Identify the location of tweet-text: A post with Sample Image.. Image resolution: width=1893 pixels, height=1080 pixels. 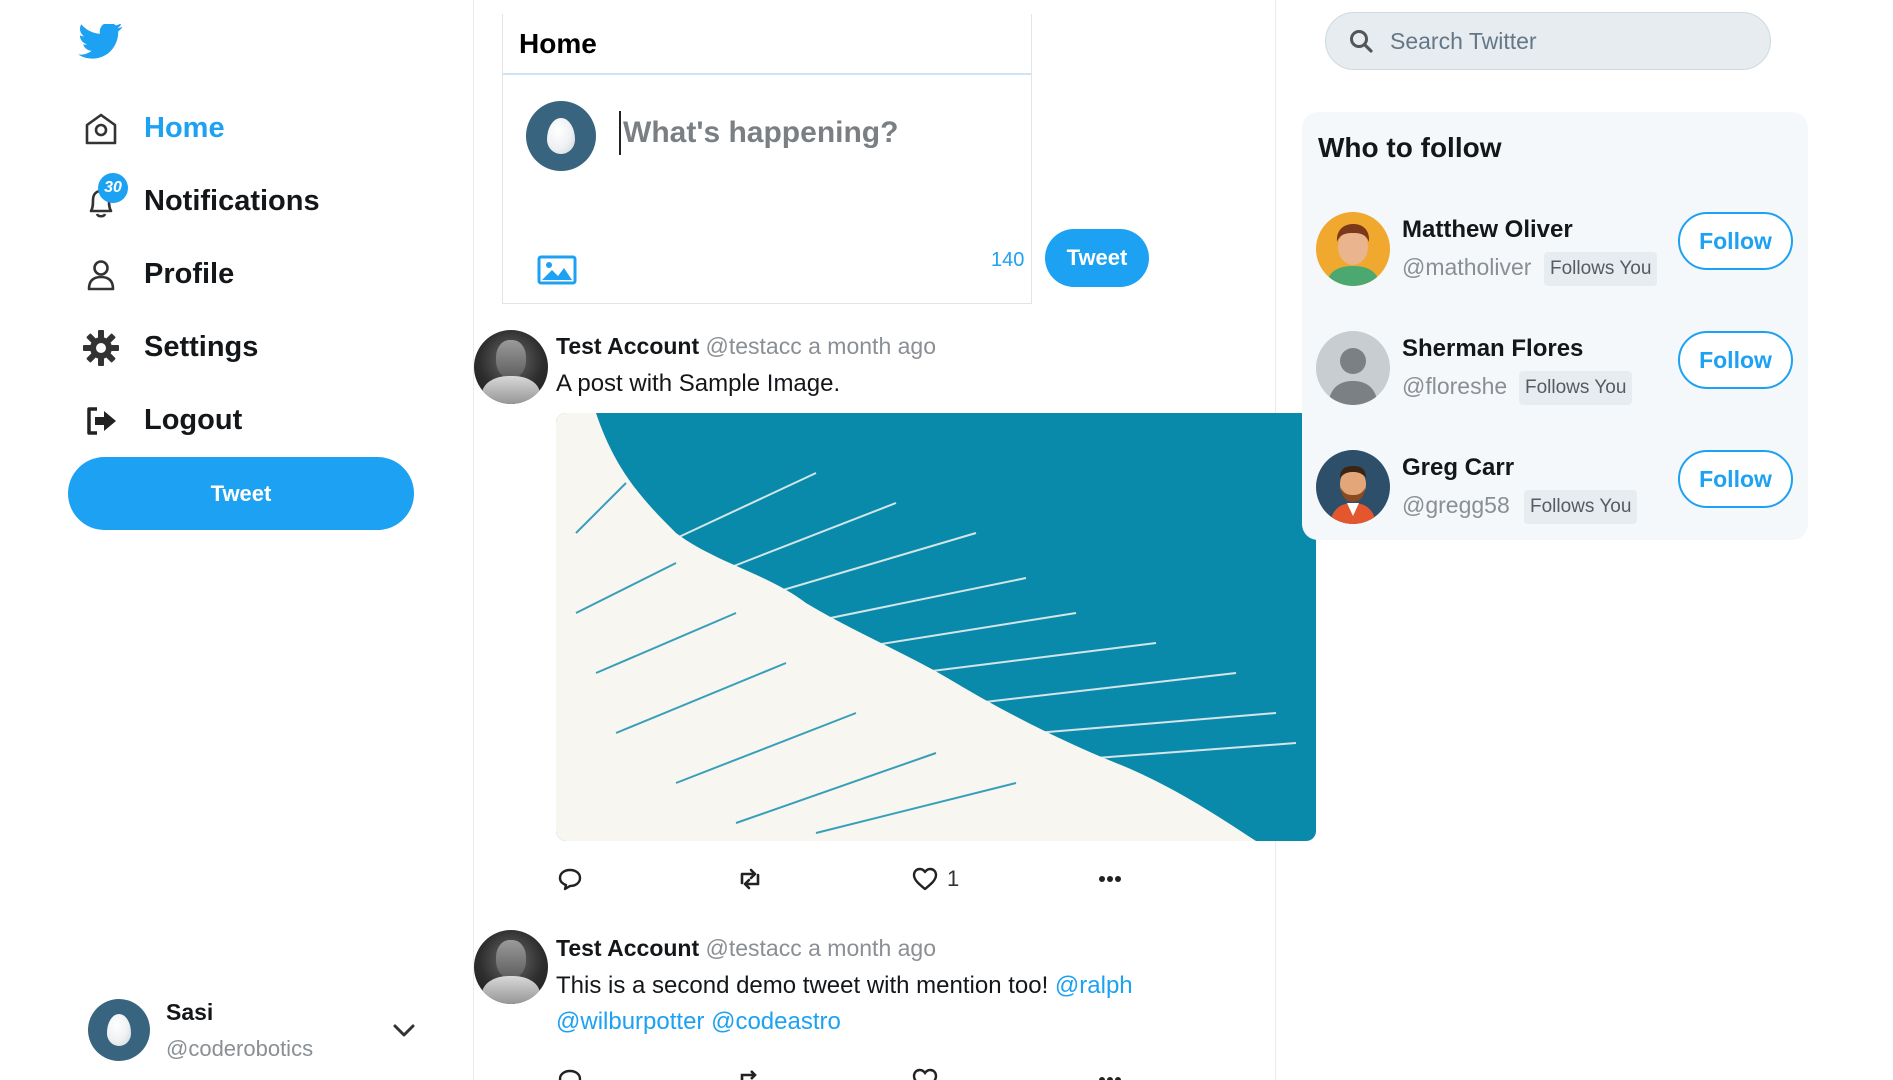
(698, 383).